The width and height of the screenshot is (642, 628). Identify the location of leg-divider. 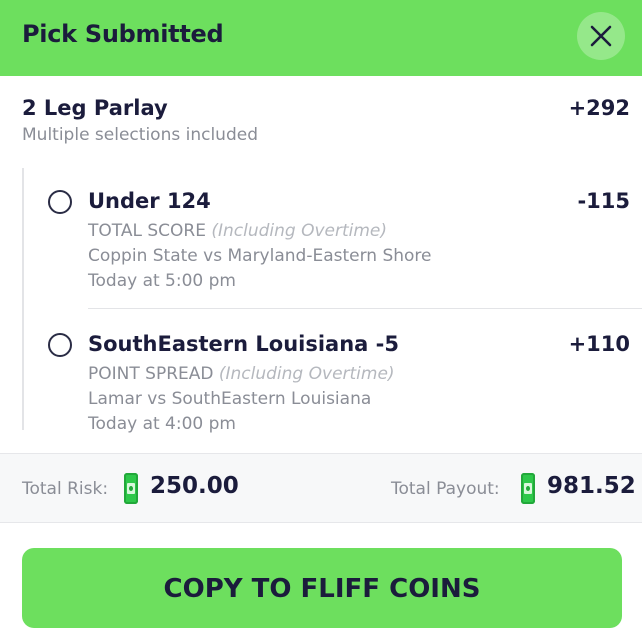
(365, 308).